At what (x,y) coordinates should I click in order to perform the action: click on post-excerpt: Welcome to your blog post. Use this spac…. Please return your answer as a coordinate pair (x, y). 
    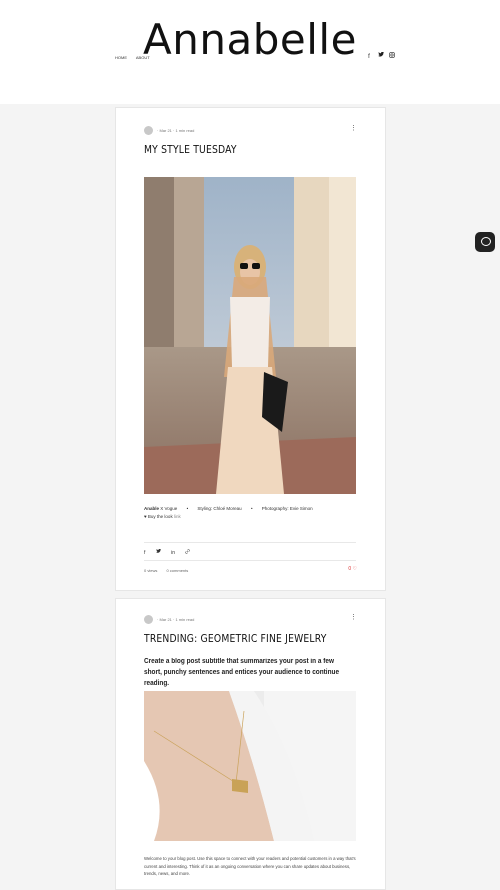
    Looking at the image, I should click on (250, 866).